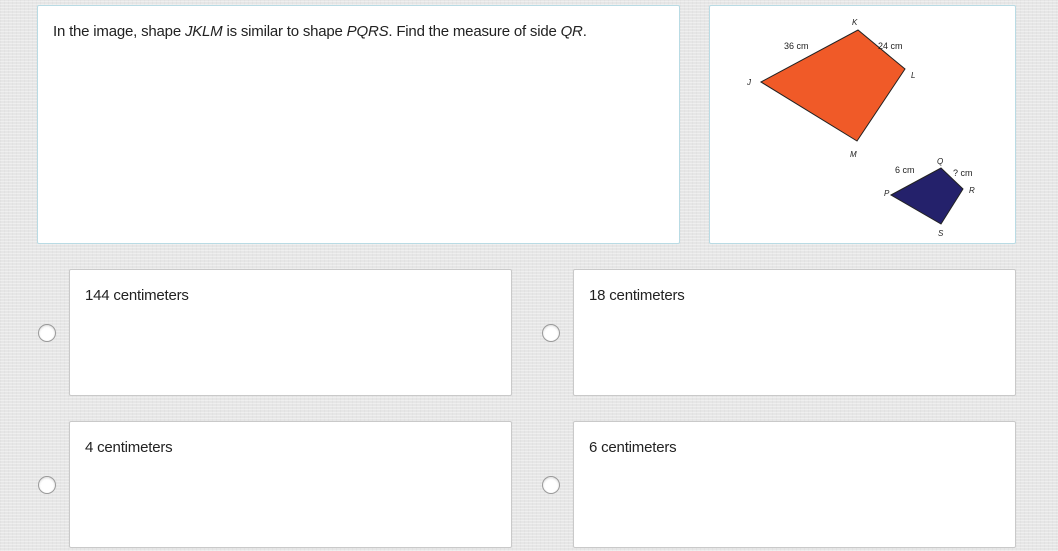 This screenshot has width=1058, height=551. What do you see at coordinates (972, 190) in the screenshot?
I see `vertex-r: R` at bounding box center [972, 190].